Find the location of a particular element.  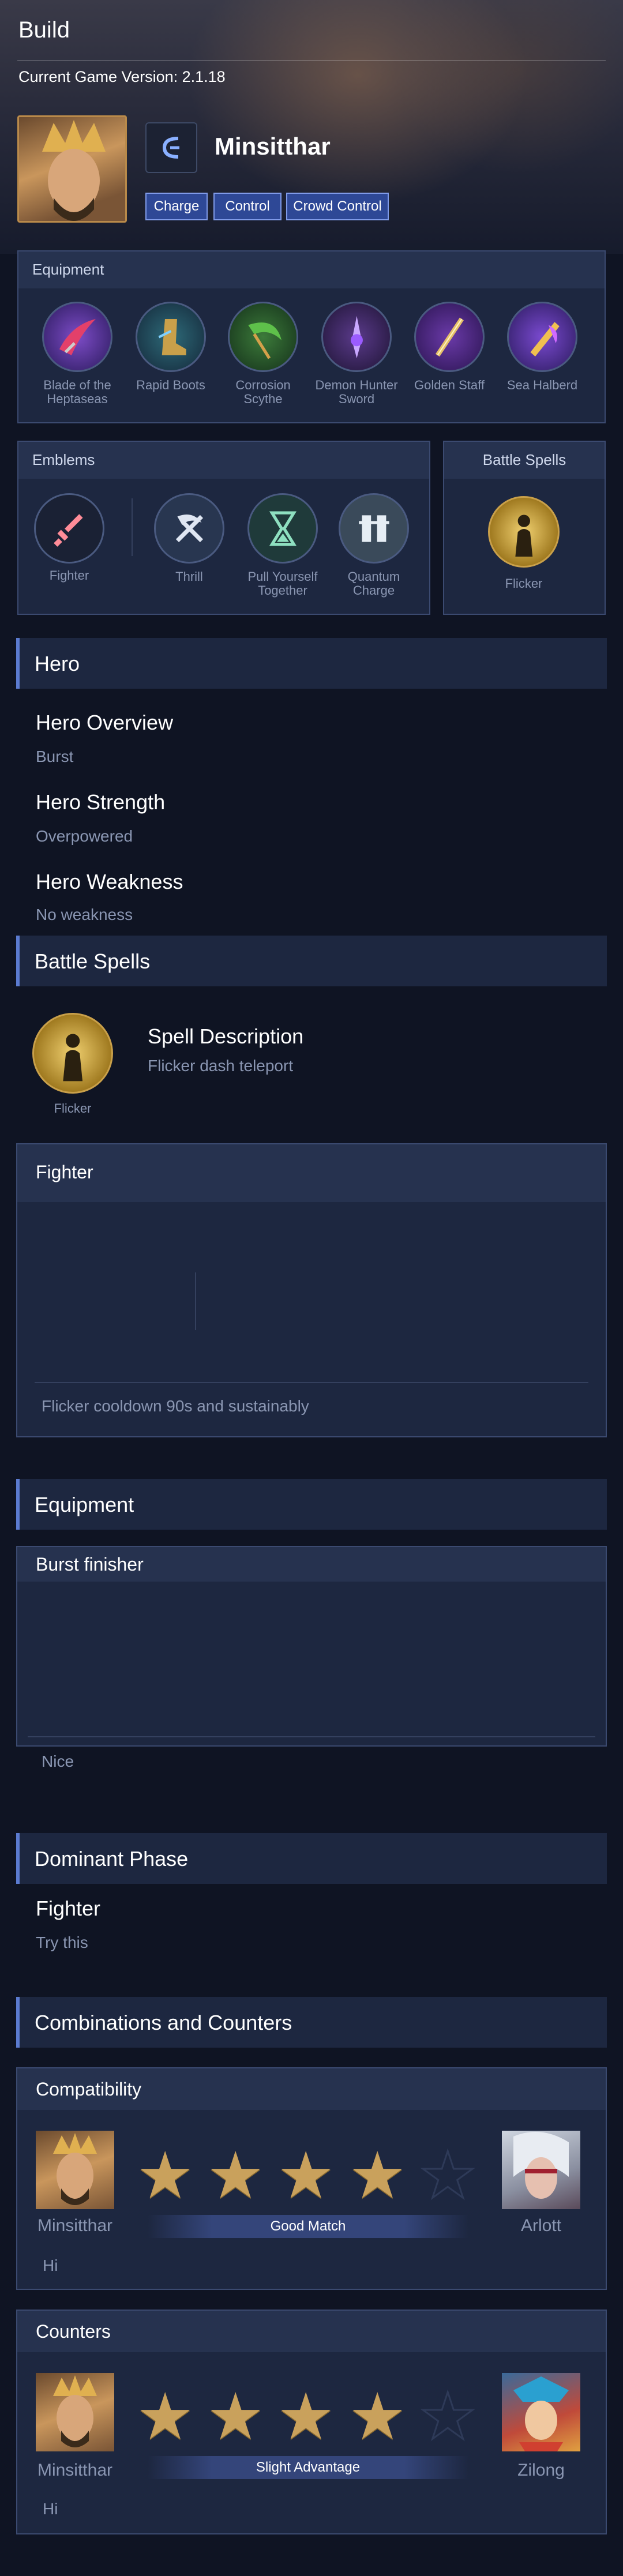

flicker-label-section: Flicker is located at coordinates (73, 1108).